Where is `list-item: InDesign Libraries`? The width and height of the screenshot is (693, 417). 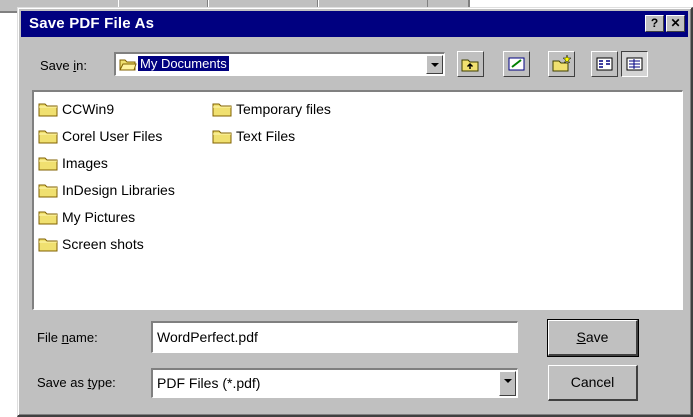
list-item: InDesign Libraries is located at coordinates (106, 190).